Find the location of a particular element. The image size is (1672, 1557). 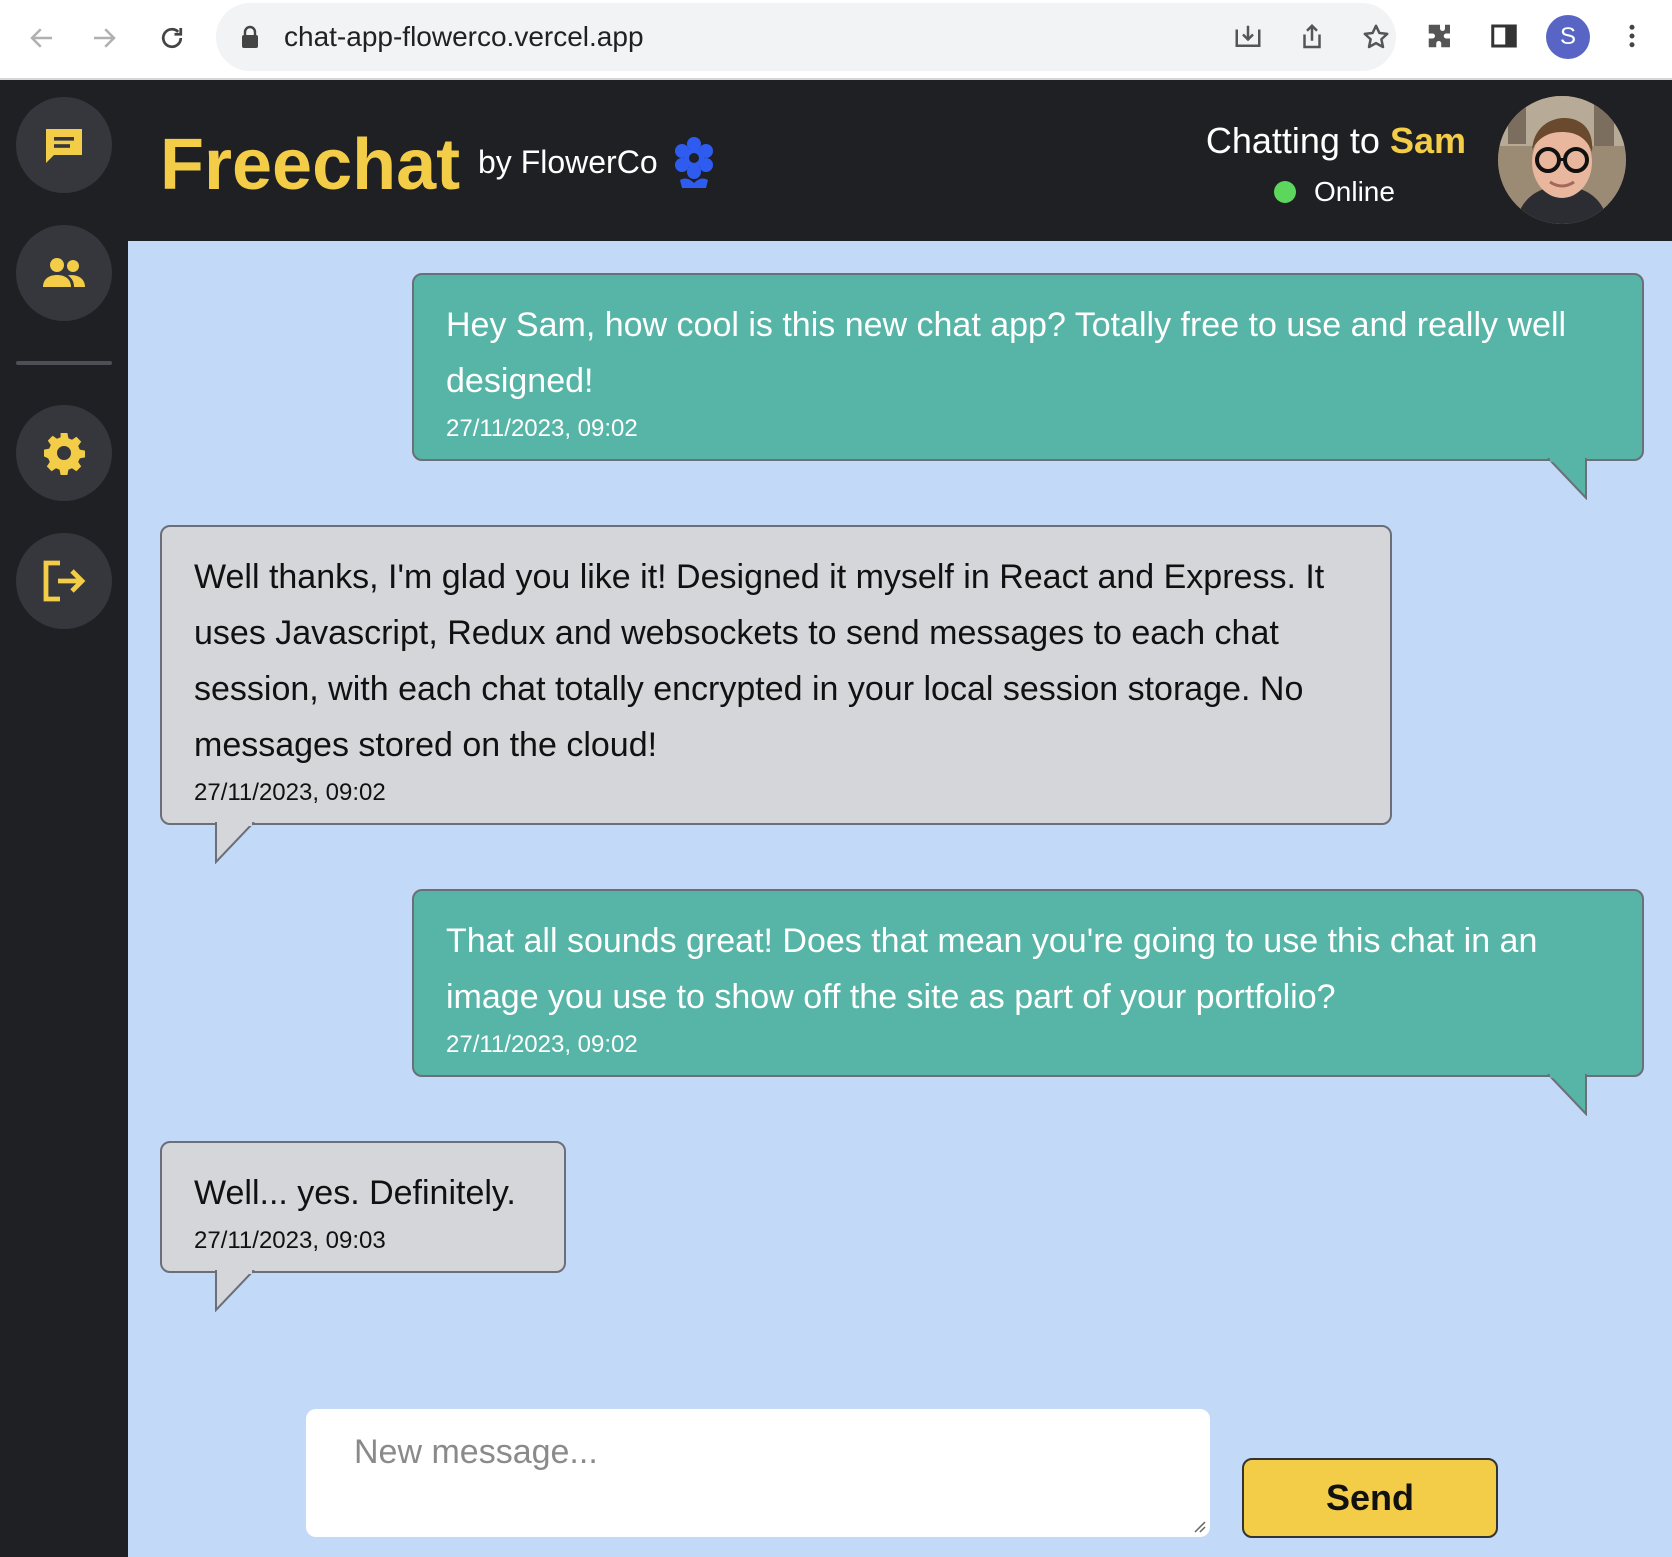

extensions-button is located at coordinates (1440, 36).